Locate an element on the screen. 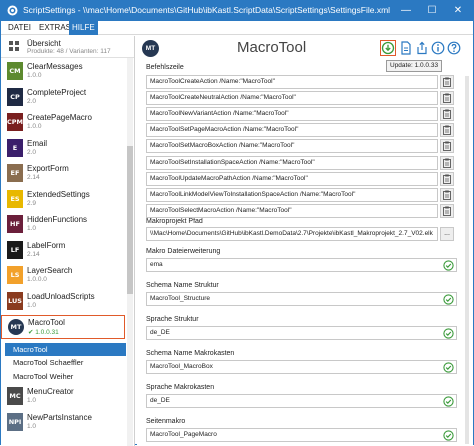  script-item-createpagemacro: CPM CreatePageMacro 1.0.0 is located at coordinates (63, 123).